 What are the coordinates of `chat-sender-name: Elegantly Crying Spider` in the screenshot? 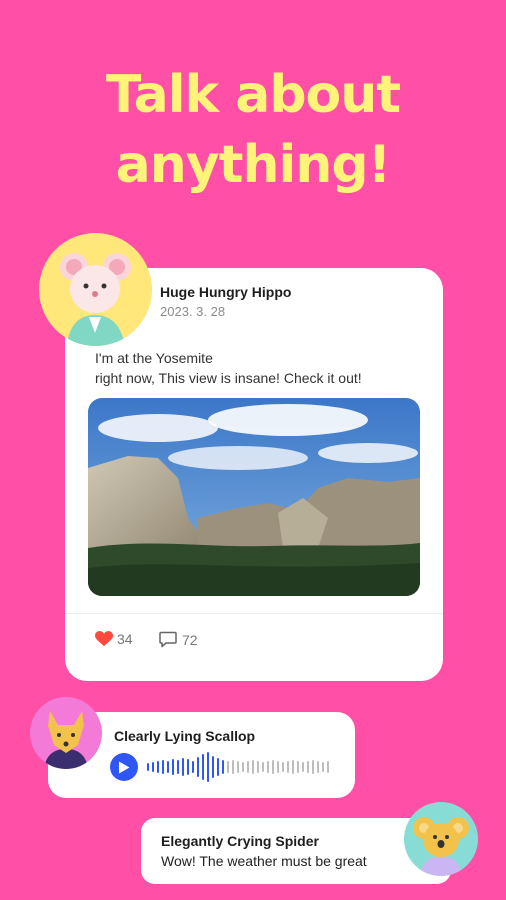 It's located at (240, 841).